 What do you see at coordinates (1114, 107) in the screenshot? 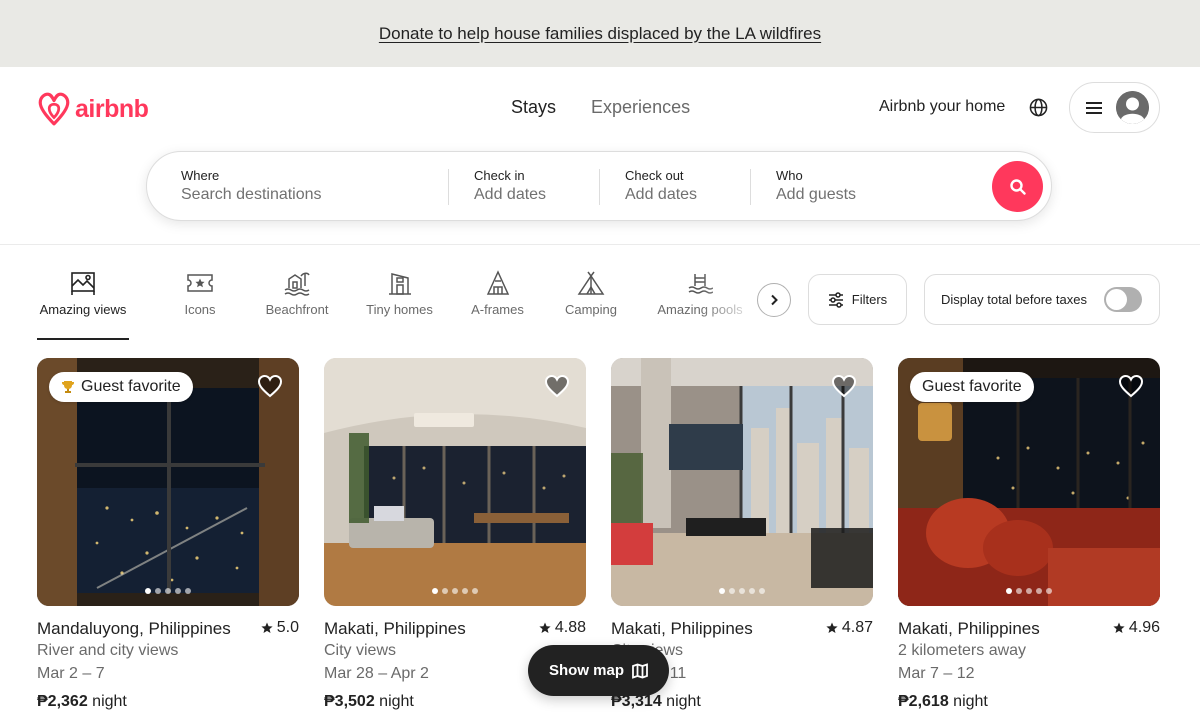
I see `user-menu-button` at bounding box center [1114, 107].